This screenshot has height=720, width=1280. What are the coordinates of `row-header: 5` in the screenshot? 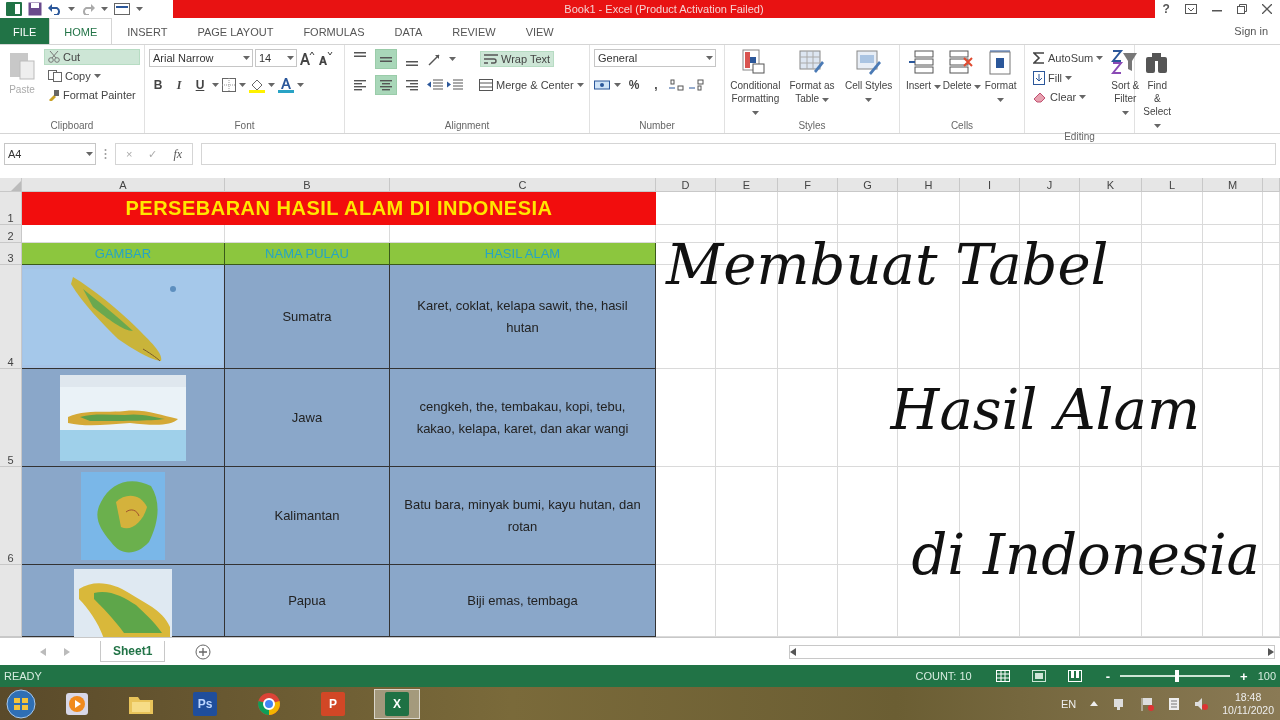 It's located at (11, 418).